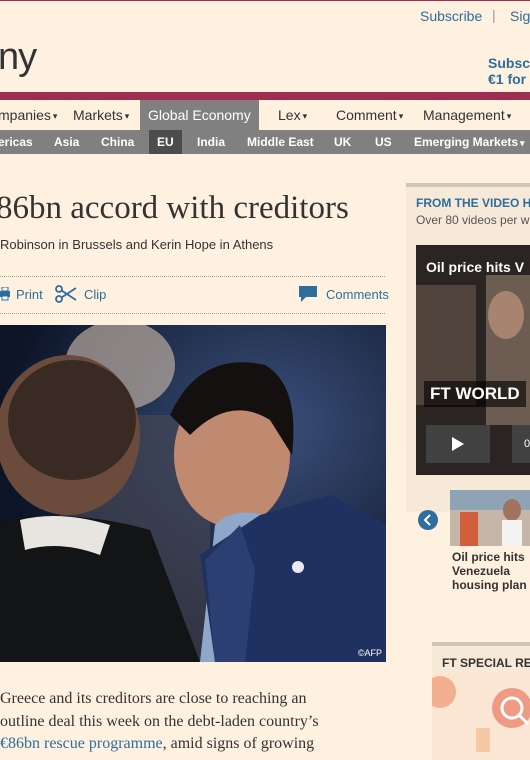  Describe the element at coordinates (520, 16) in the screenshot. I see `sign-in-link: Sign` at that location.